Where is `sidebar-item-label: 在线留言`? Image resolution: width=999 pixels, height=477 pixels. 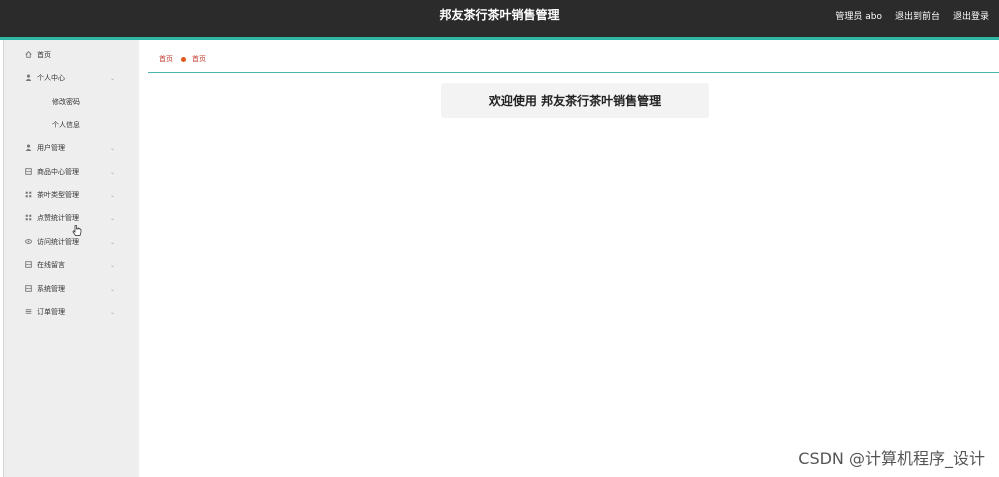 sidebar-item-label: 在线留言 is located at coordinates (51, 265).